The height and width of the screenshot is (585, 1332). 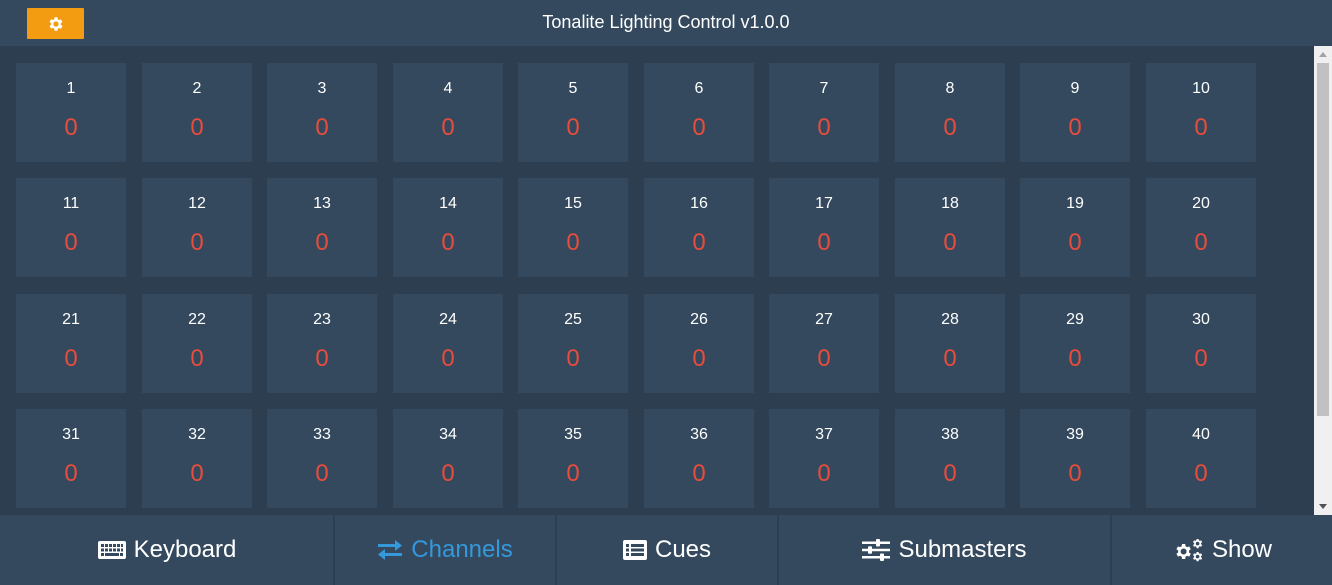 I want to click on channel-number: 38, so click(x=950, y=434).